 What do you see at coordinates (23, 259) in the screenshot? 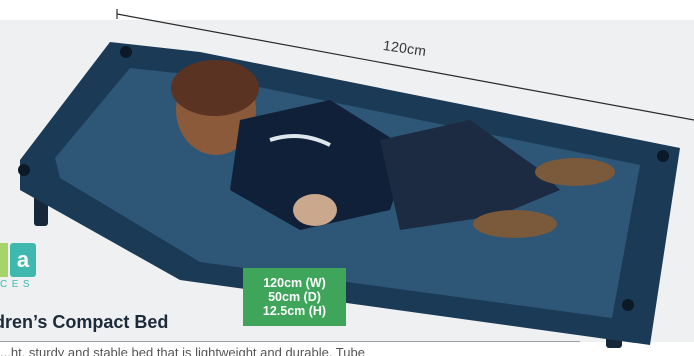
I see `svg-text: a` at bounding box center [23, 259].